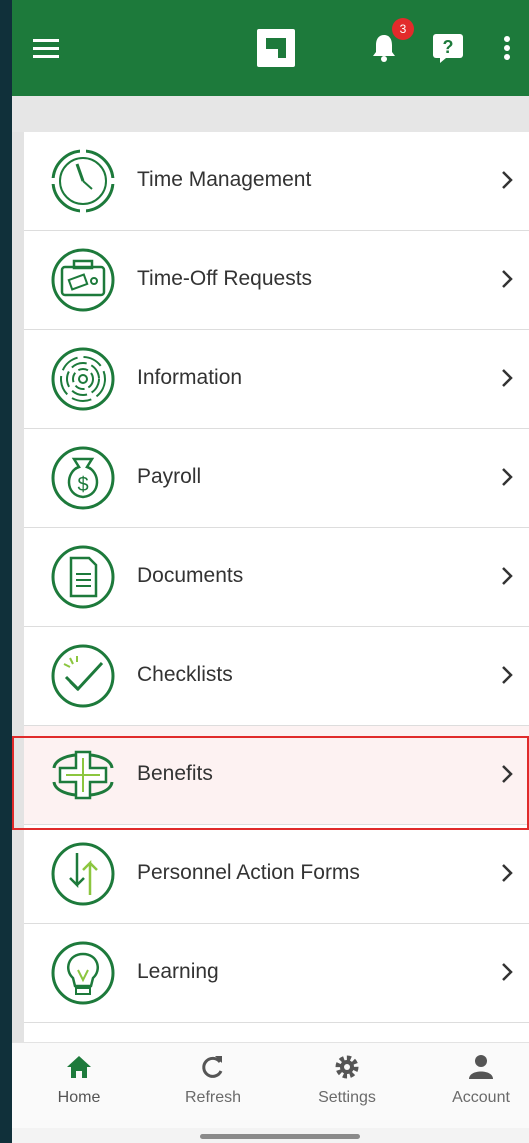  I want to click on gear-icon, so click(347, 1067).